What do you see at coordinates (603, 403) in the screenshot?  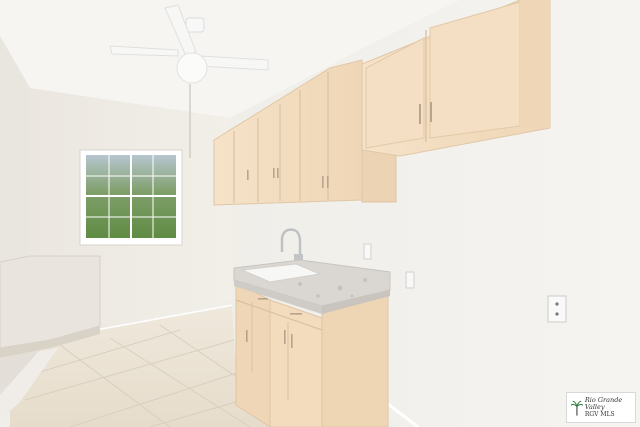 I see `watermark-line-1: Rio Grande Valley` at bounding box center [603, 403].